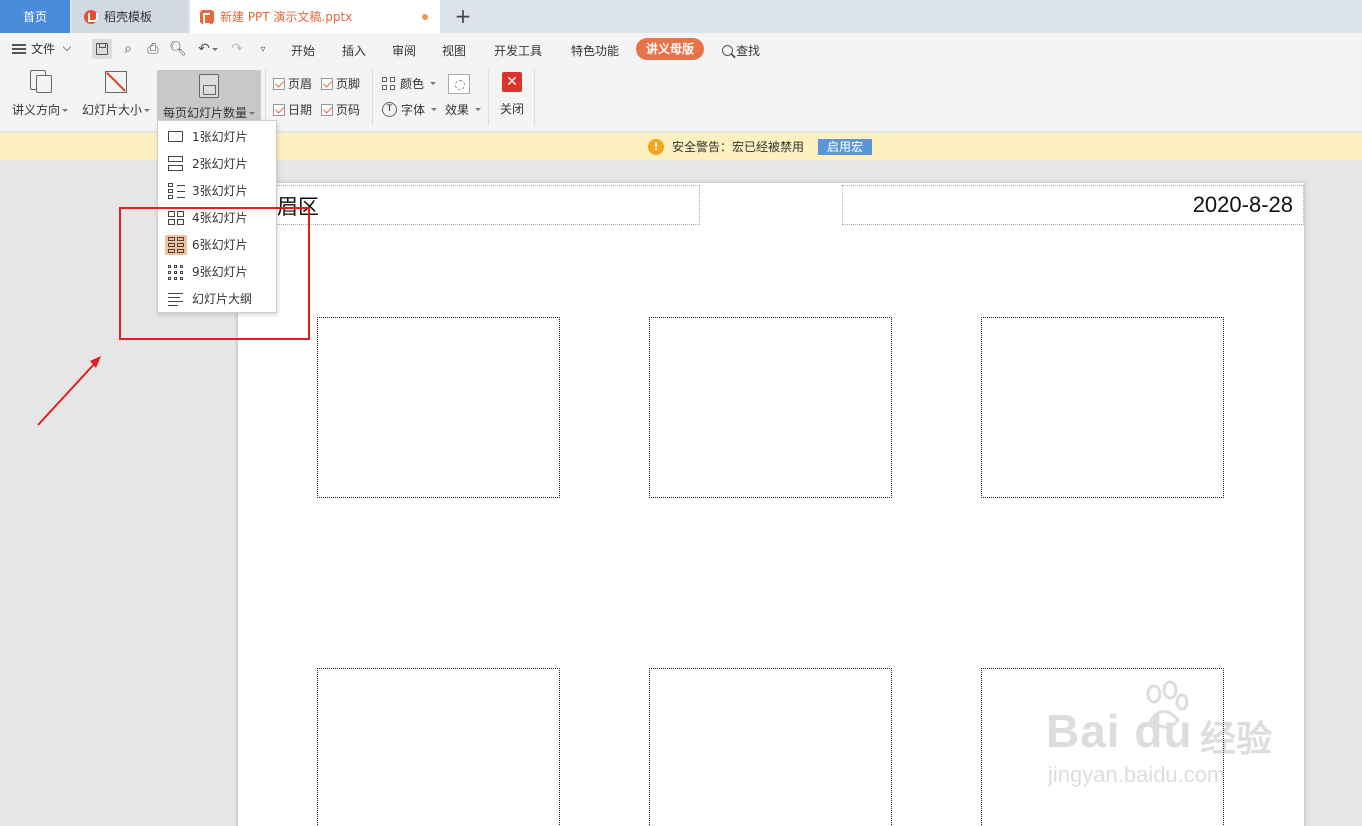 Image resolution: width=1362 pixels, height=826 pixels. Describe the element at coordinates (1119, 731) in the screenshot. I see `watermark-brand: Bai du` at that location.